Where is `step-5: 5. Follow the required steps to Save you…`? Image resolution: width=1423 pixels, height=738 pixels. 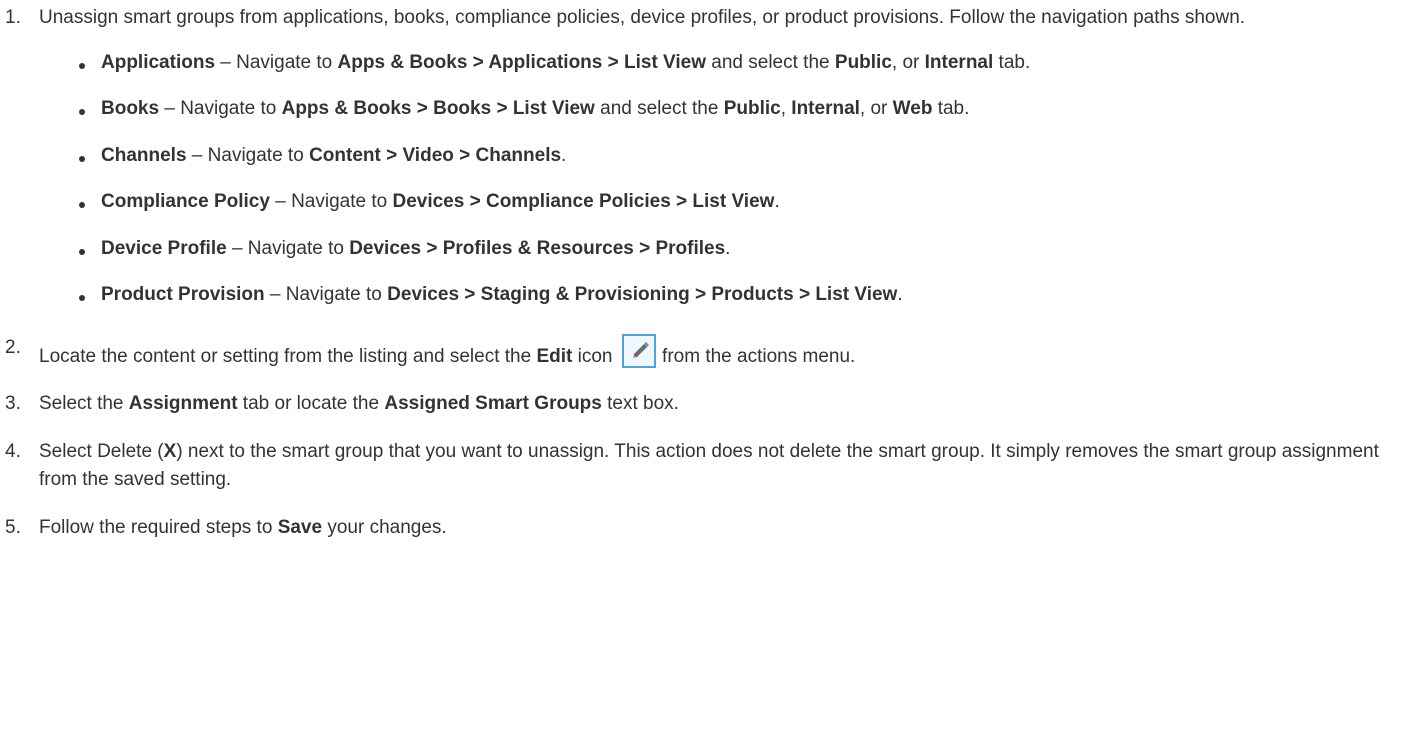
step-5: 5. Follow the required steps to Save you… is located at coordinates (711, 528).